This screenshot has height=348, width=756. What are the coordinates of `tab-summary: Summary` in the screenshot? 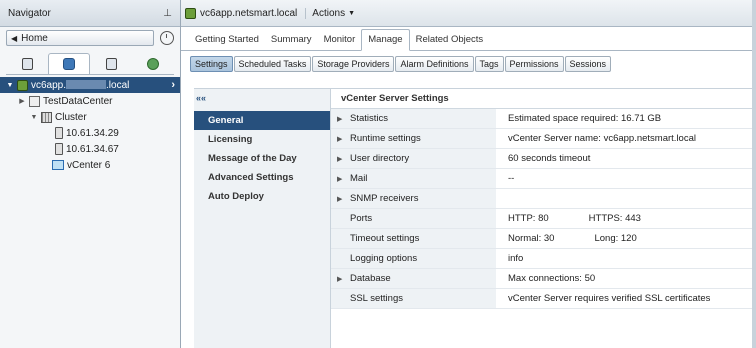 It's located at (291, 40).